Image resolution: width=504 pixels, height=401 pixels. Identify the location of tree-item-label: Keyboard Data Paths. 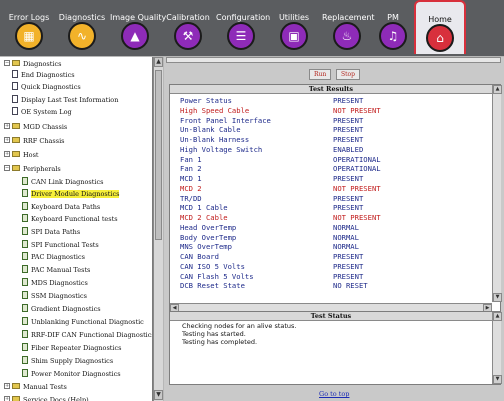
(66, 207).